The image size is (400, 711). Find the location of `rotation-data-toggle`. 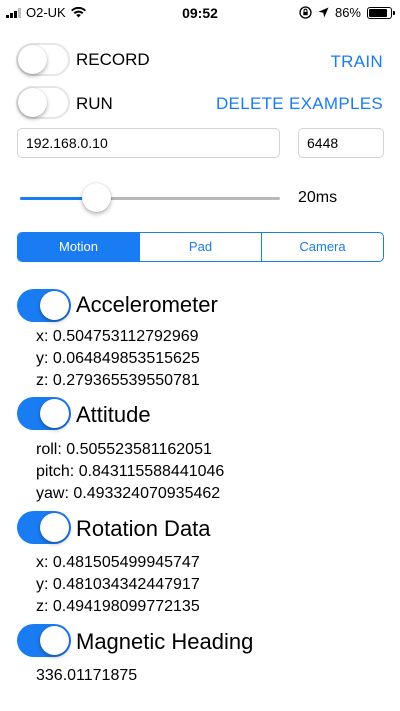

rotation-data-toggle is located at coordinates (44, 527).